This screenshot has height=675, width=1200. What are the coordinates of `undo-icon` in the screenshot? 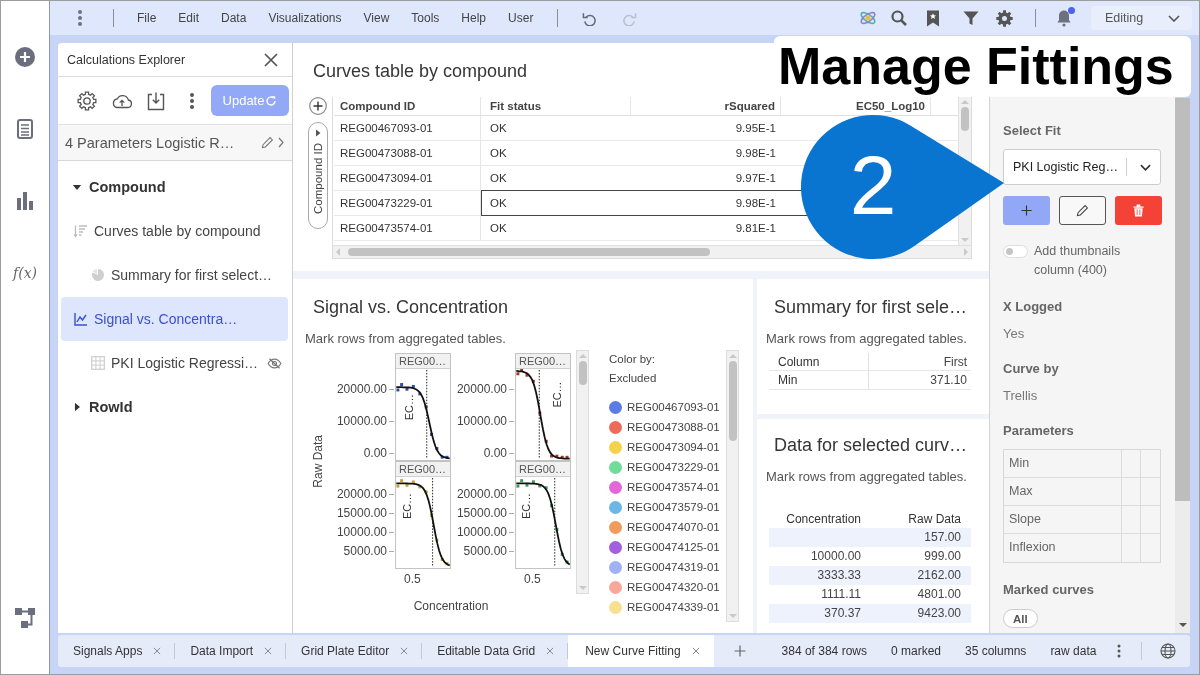 It's located at (590, 18).